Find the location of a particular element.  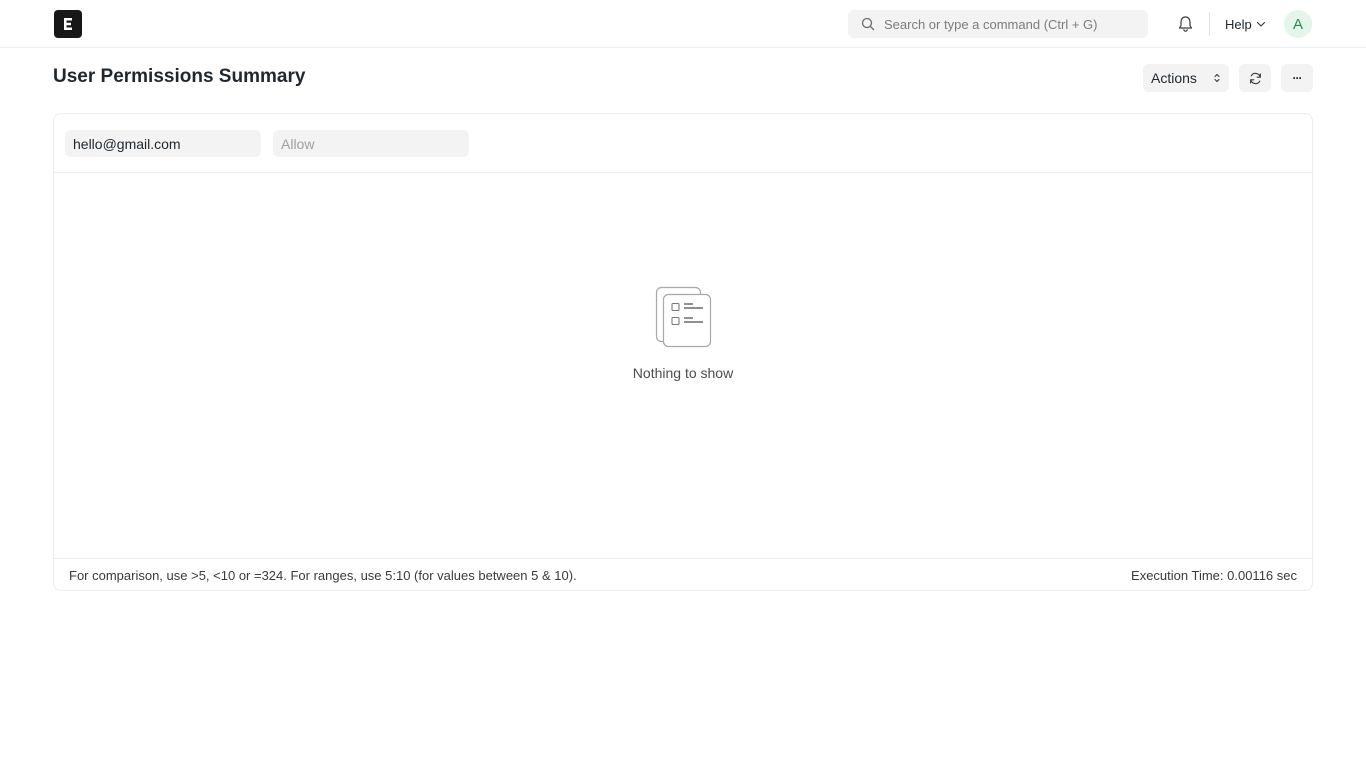

execution-time: Execution Time: 0.00116 sec is located at coordinates (1214, 575).